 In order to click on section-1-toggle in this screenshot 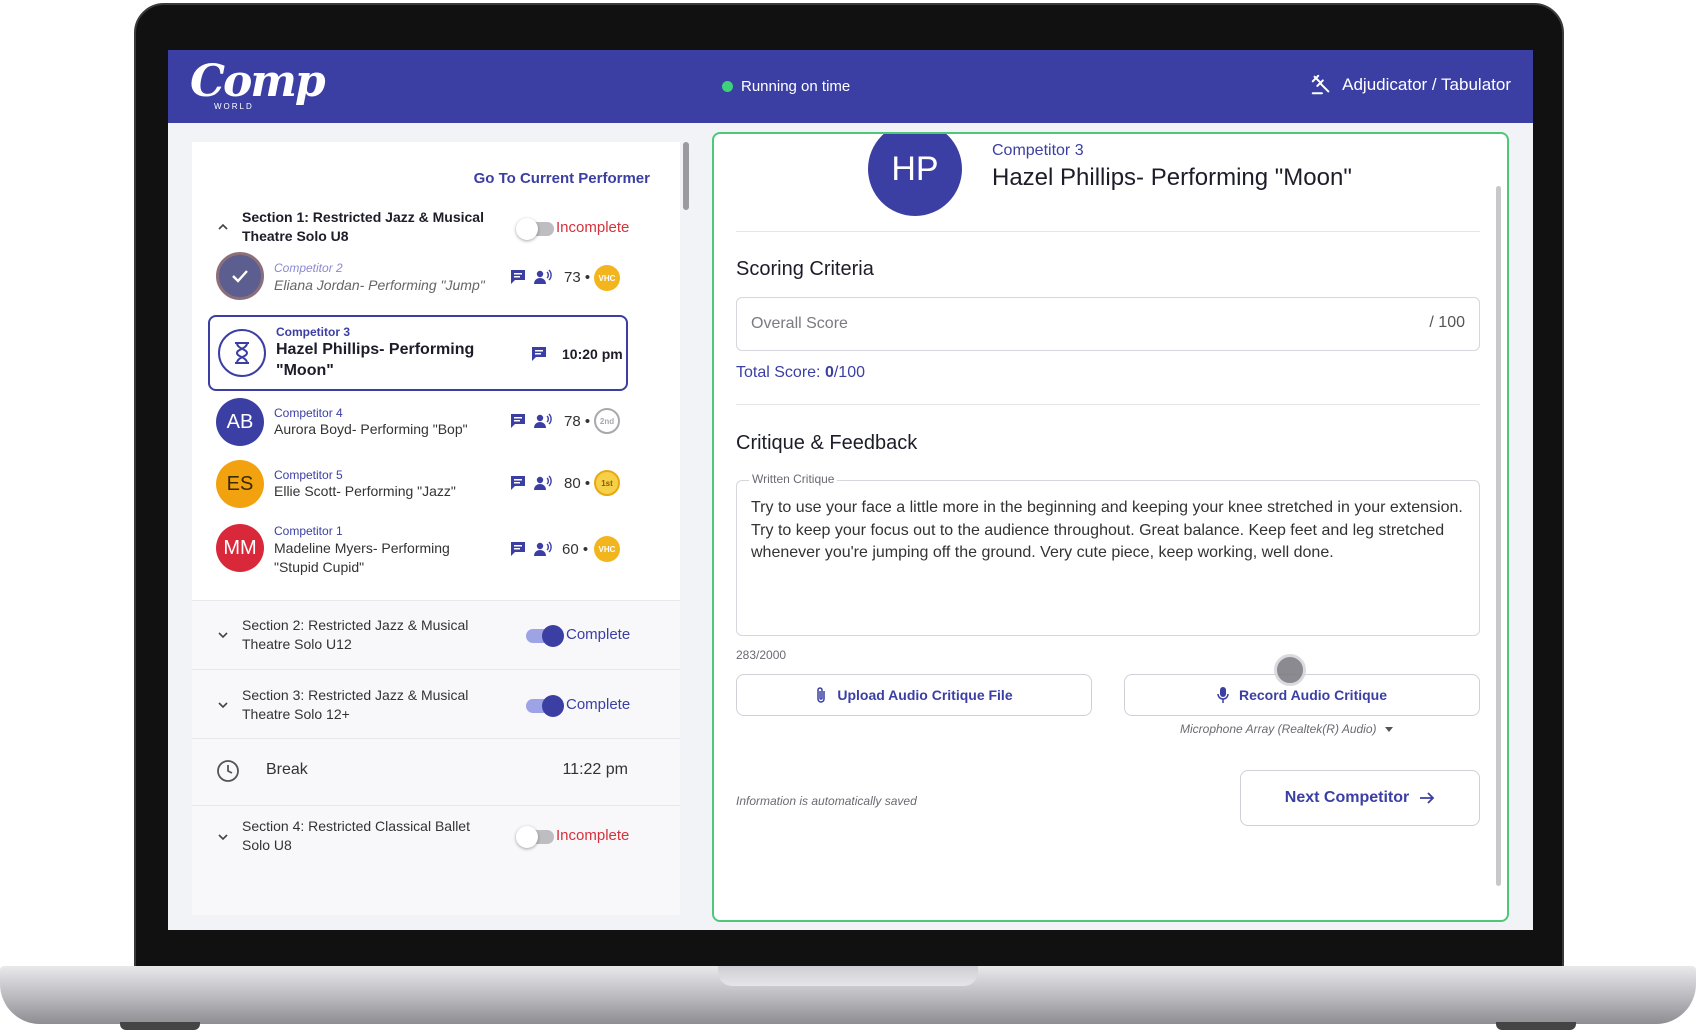, I will do `click(535, 229)`.